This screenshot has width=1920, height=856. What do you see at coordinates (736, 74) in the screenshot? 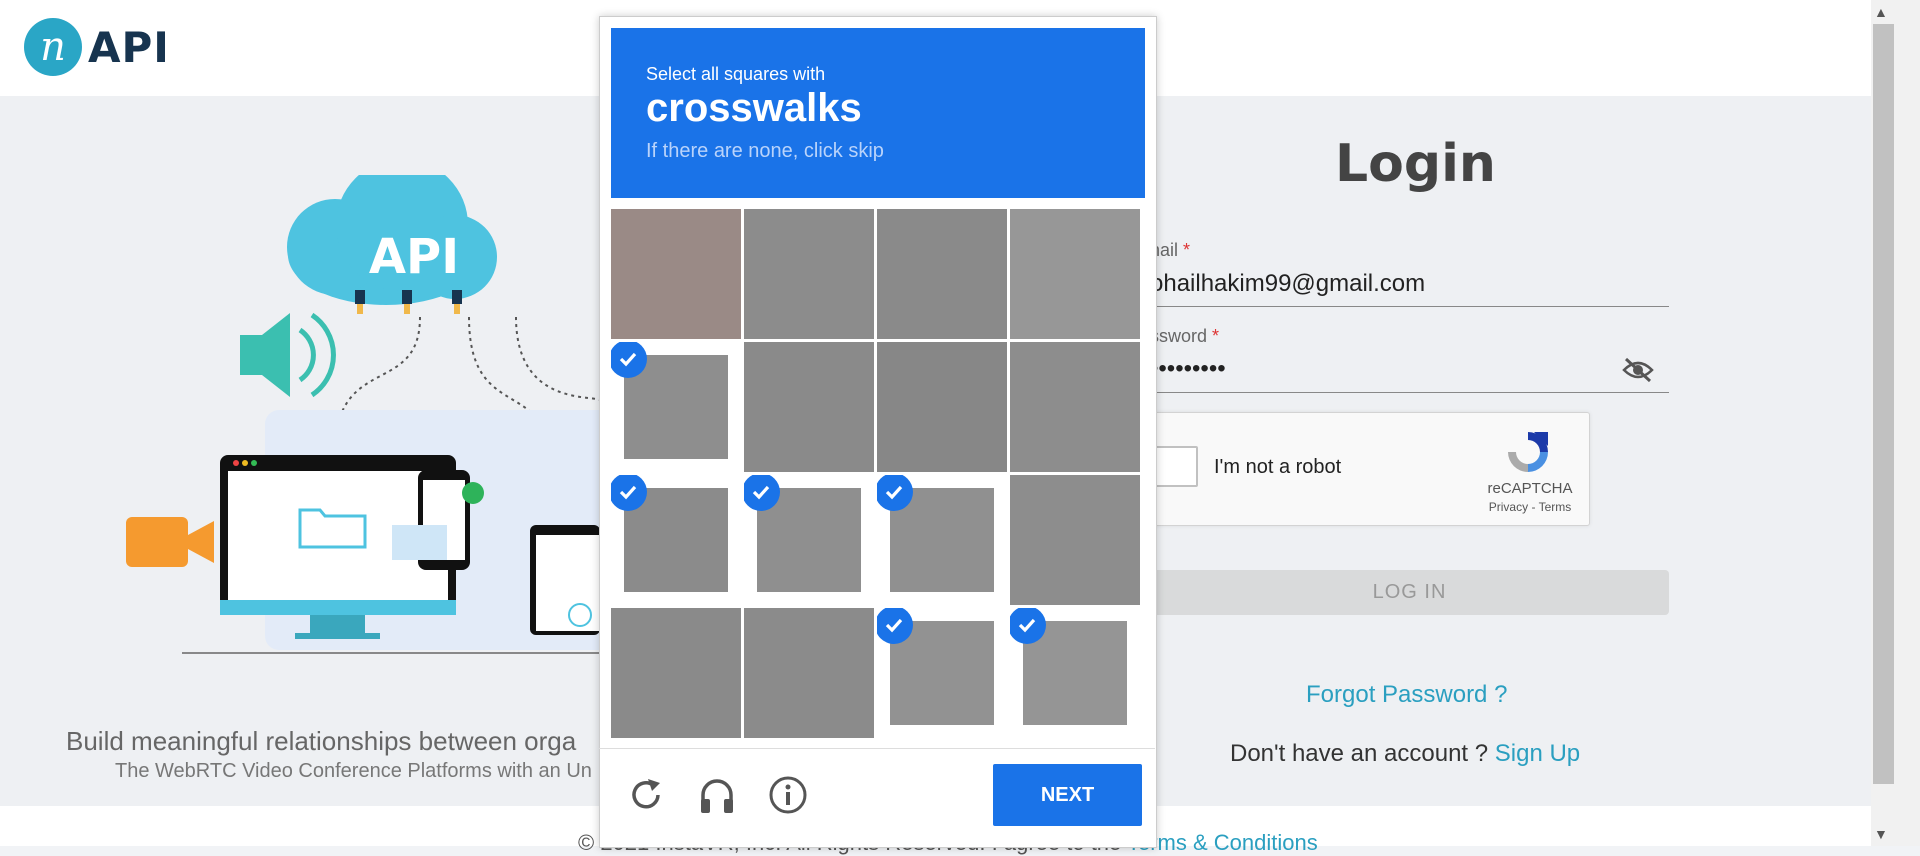
I see `captcha-instruction: Select all squares with` at bounding box center [736, 74].